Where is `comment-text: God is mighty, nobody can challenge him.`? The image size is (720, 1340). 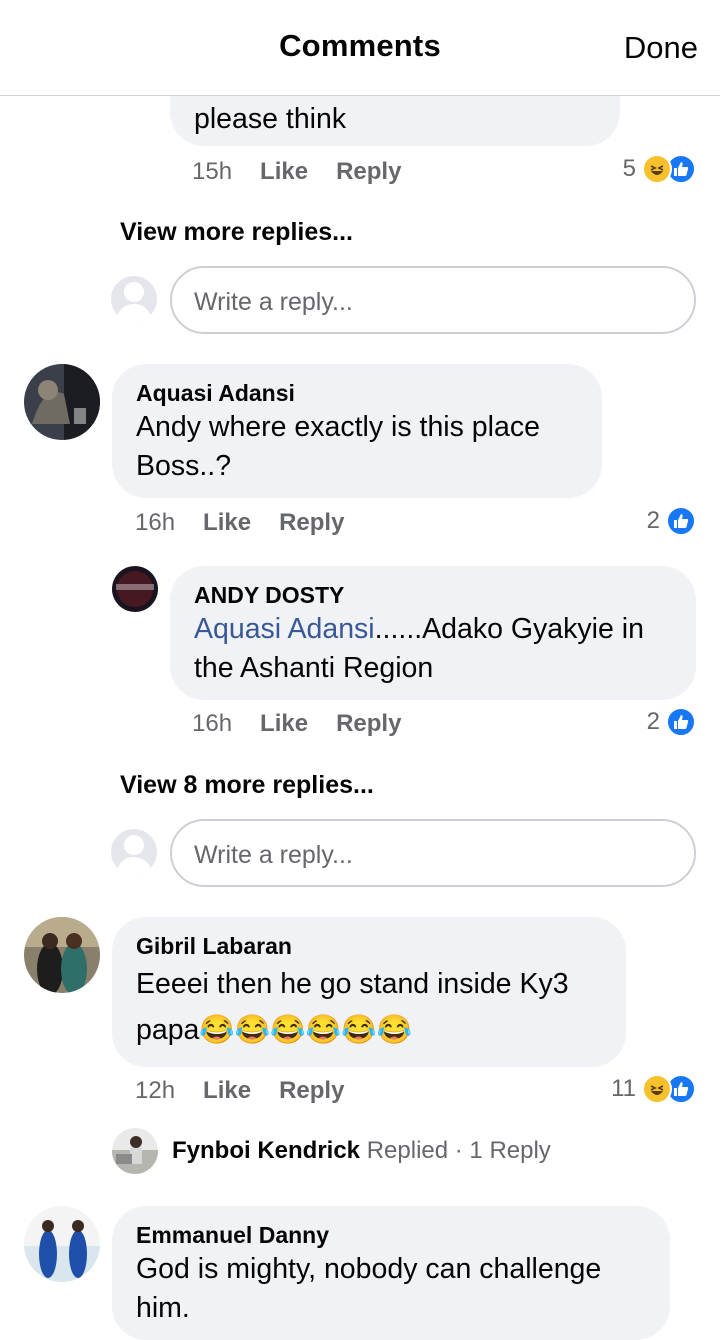 comment-text: God is mighty, nobody can challenge him. is located at coordinates (369, 1288).